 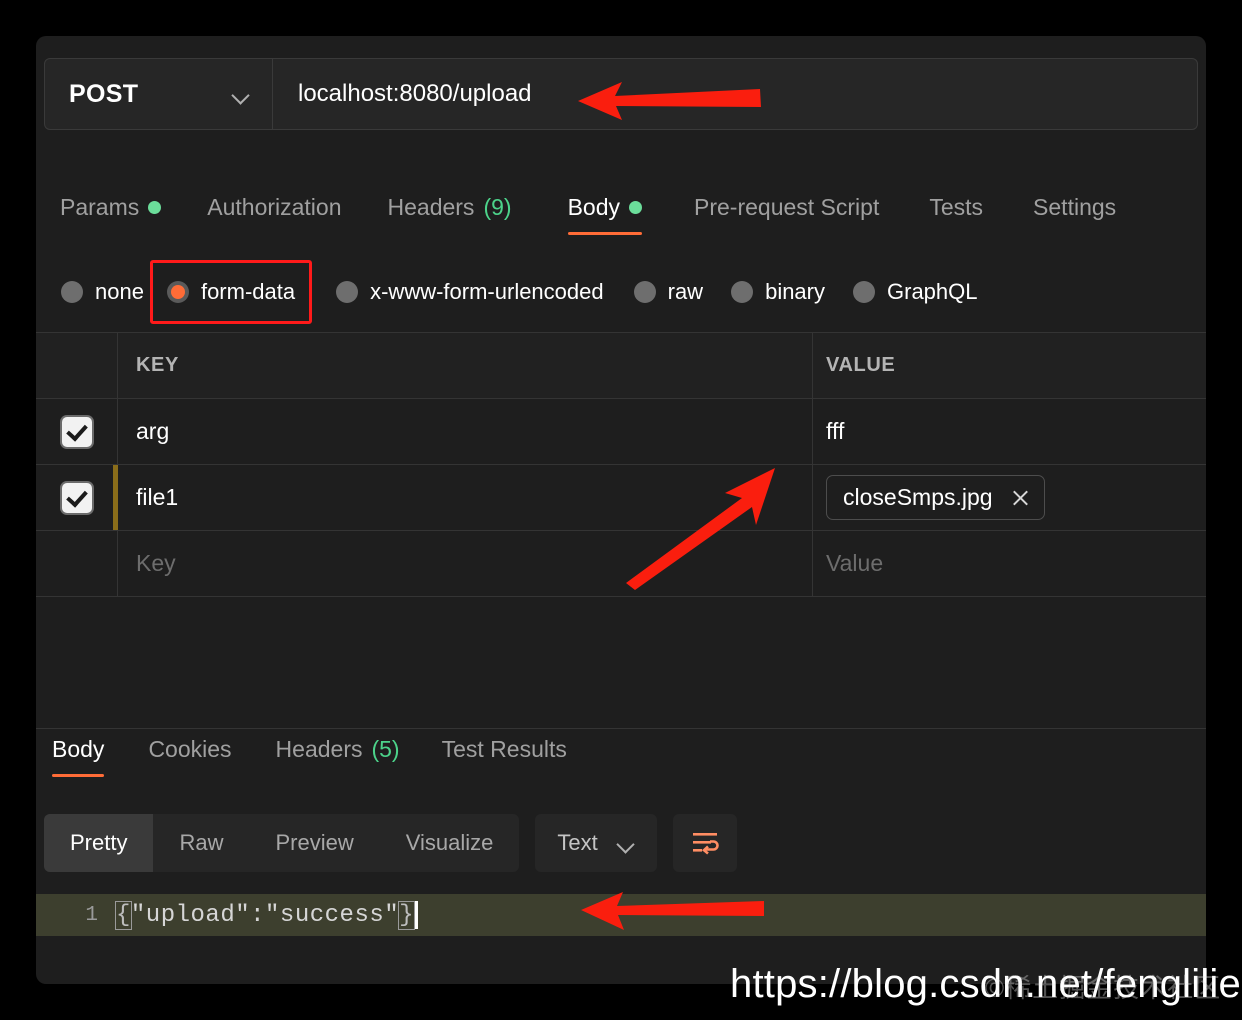 I want to click on request-url-bar: POST localhost:8080/upload, so click(x=621, y=94).